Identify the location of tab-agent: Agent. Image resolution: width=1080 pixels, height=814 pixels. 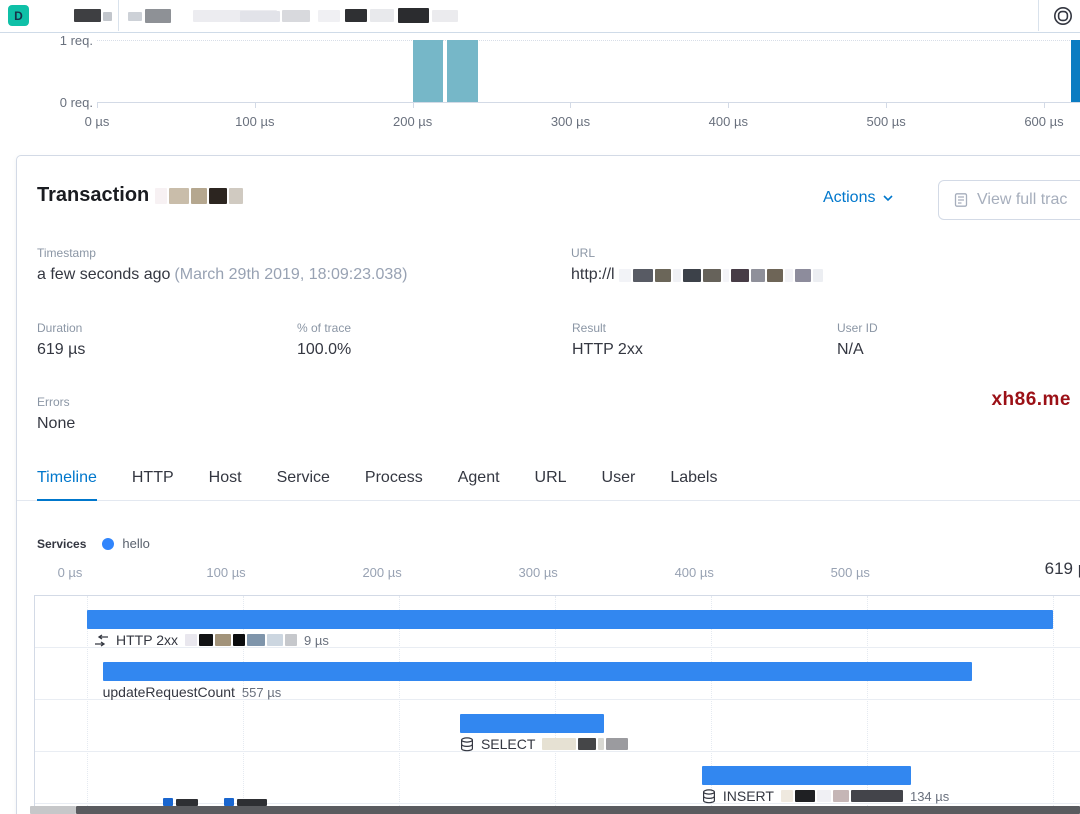
(479, 485).